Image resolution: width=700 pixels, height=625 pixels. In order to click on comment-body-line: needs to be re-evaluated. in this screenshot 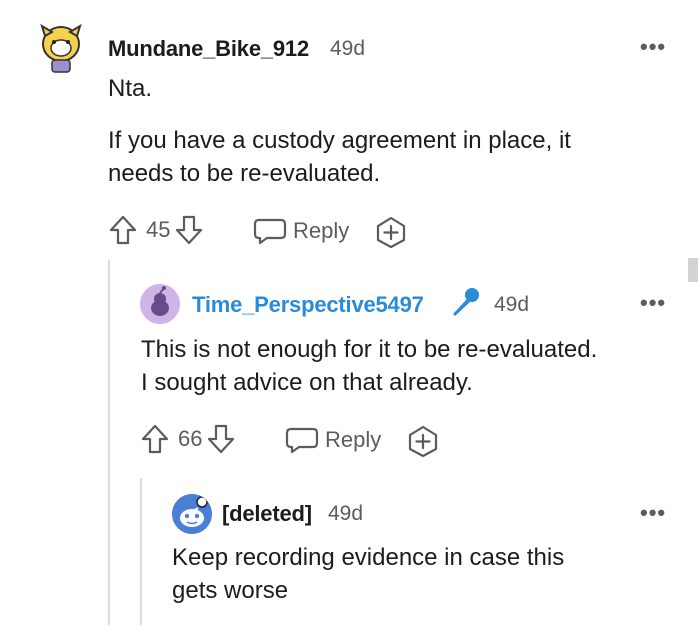, I will do `click(244, 173)`.